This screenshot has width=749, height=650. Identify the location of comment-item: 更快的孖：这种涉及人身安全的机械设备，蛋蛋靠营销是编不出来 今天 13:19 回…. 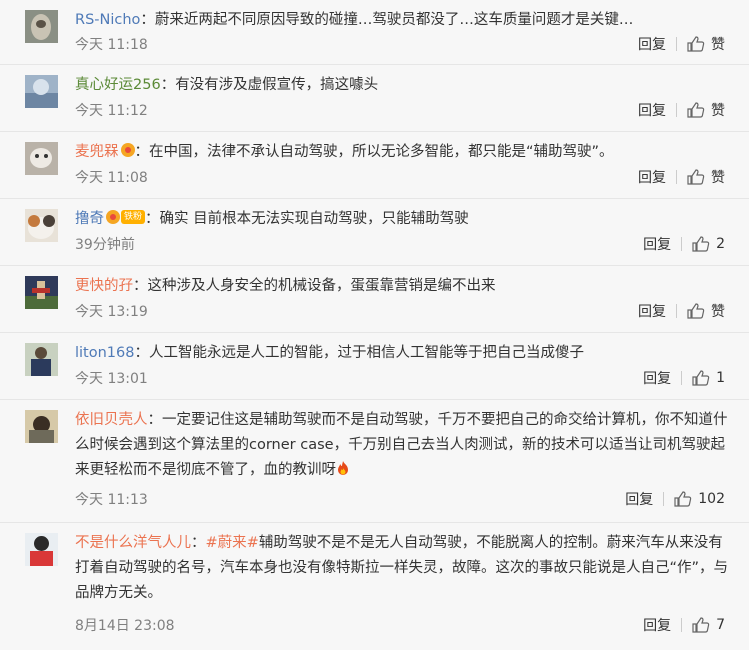
(374, 299).